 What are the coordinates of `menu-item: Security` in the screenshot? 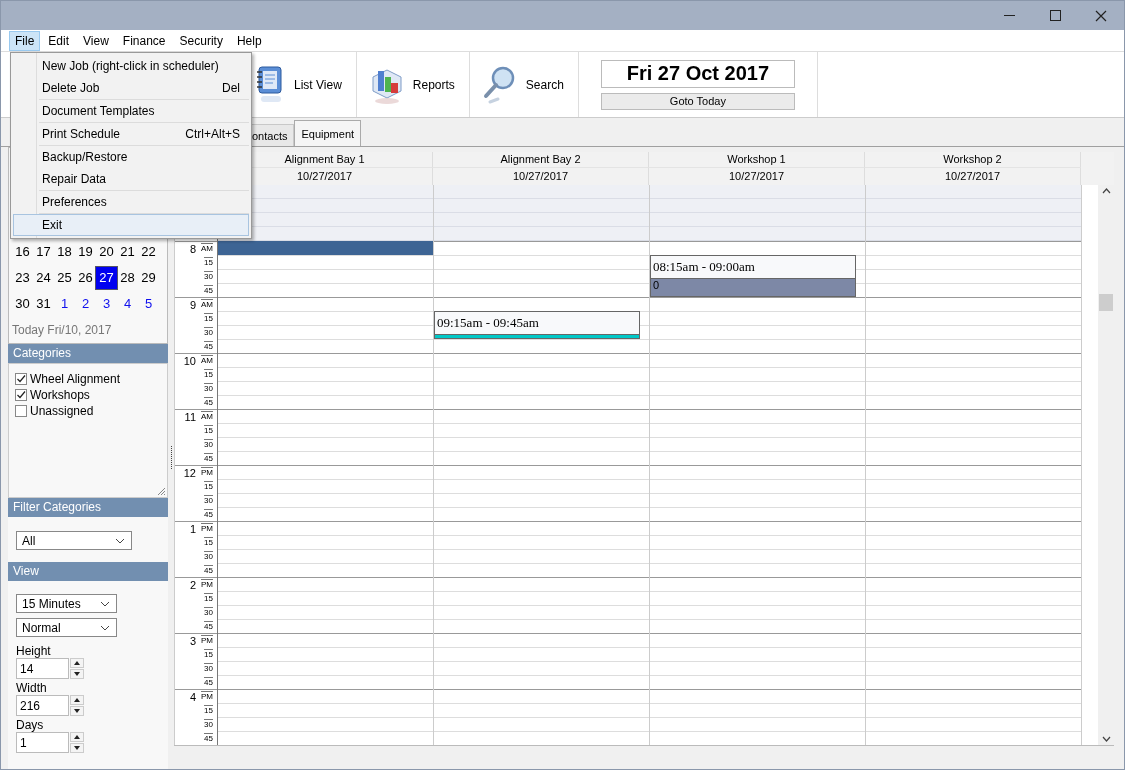 It's located at (201, 40).